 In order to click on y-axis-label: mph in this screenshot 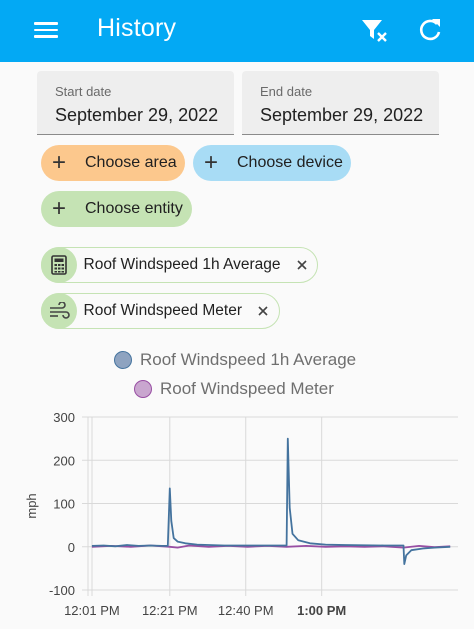, I will do `click(31, 505)`.